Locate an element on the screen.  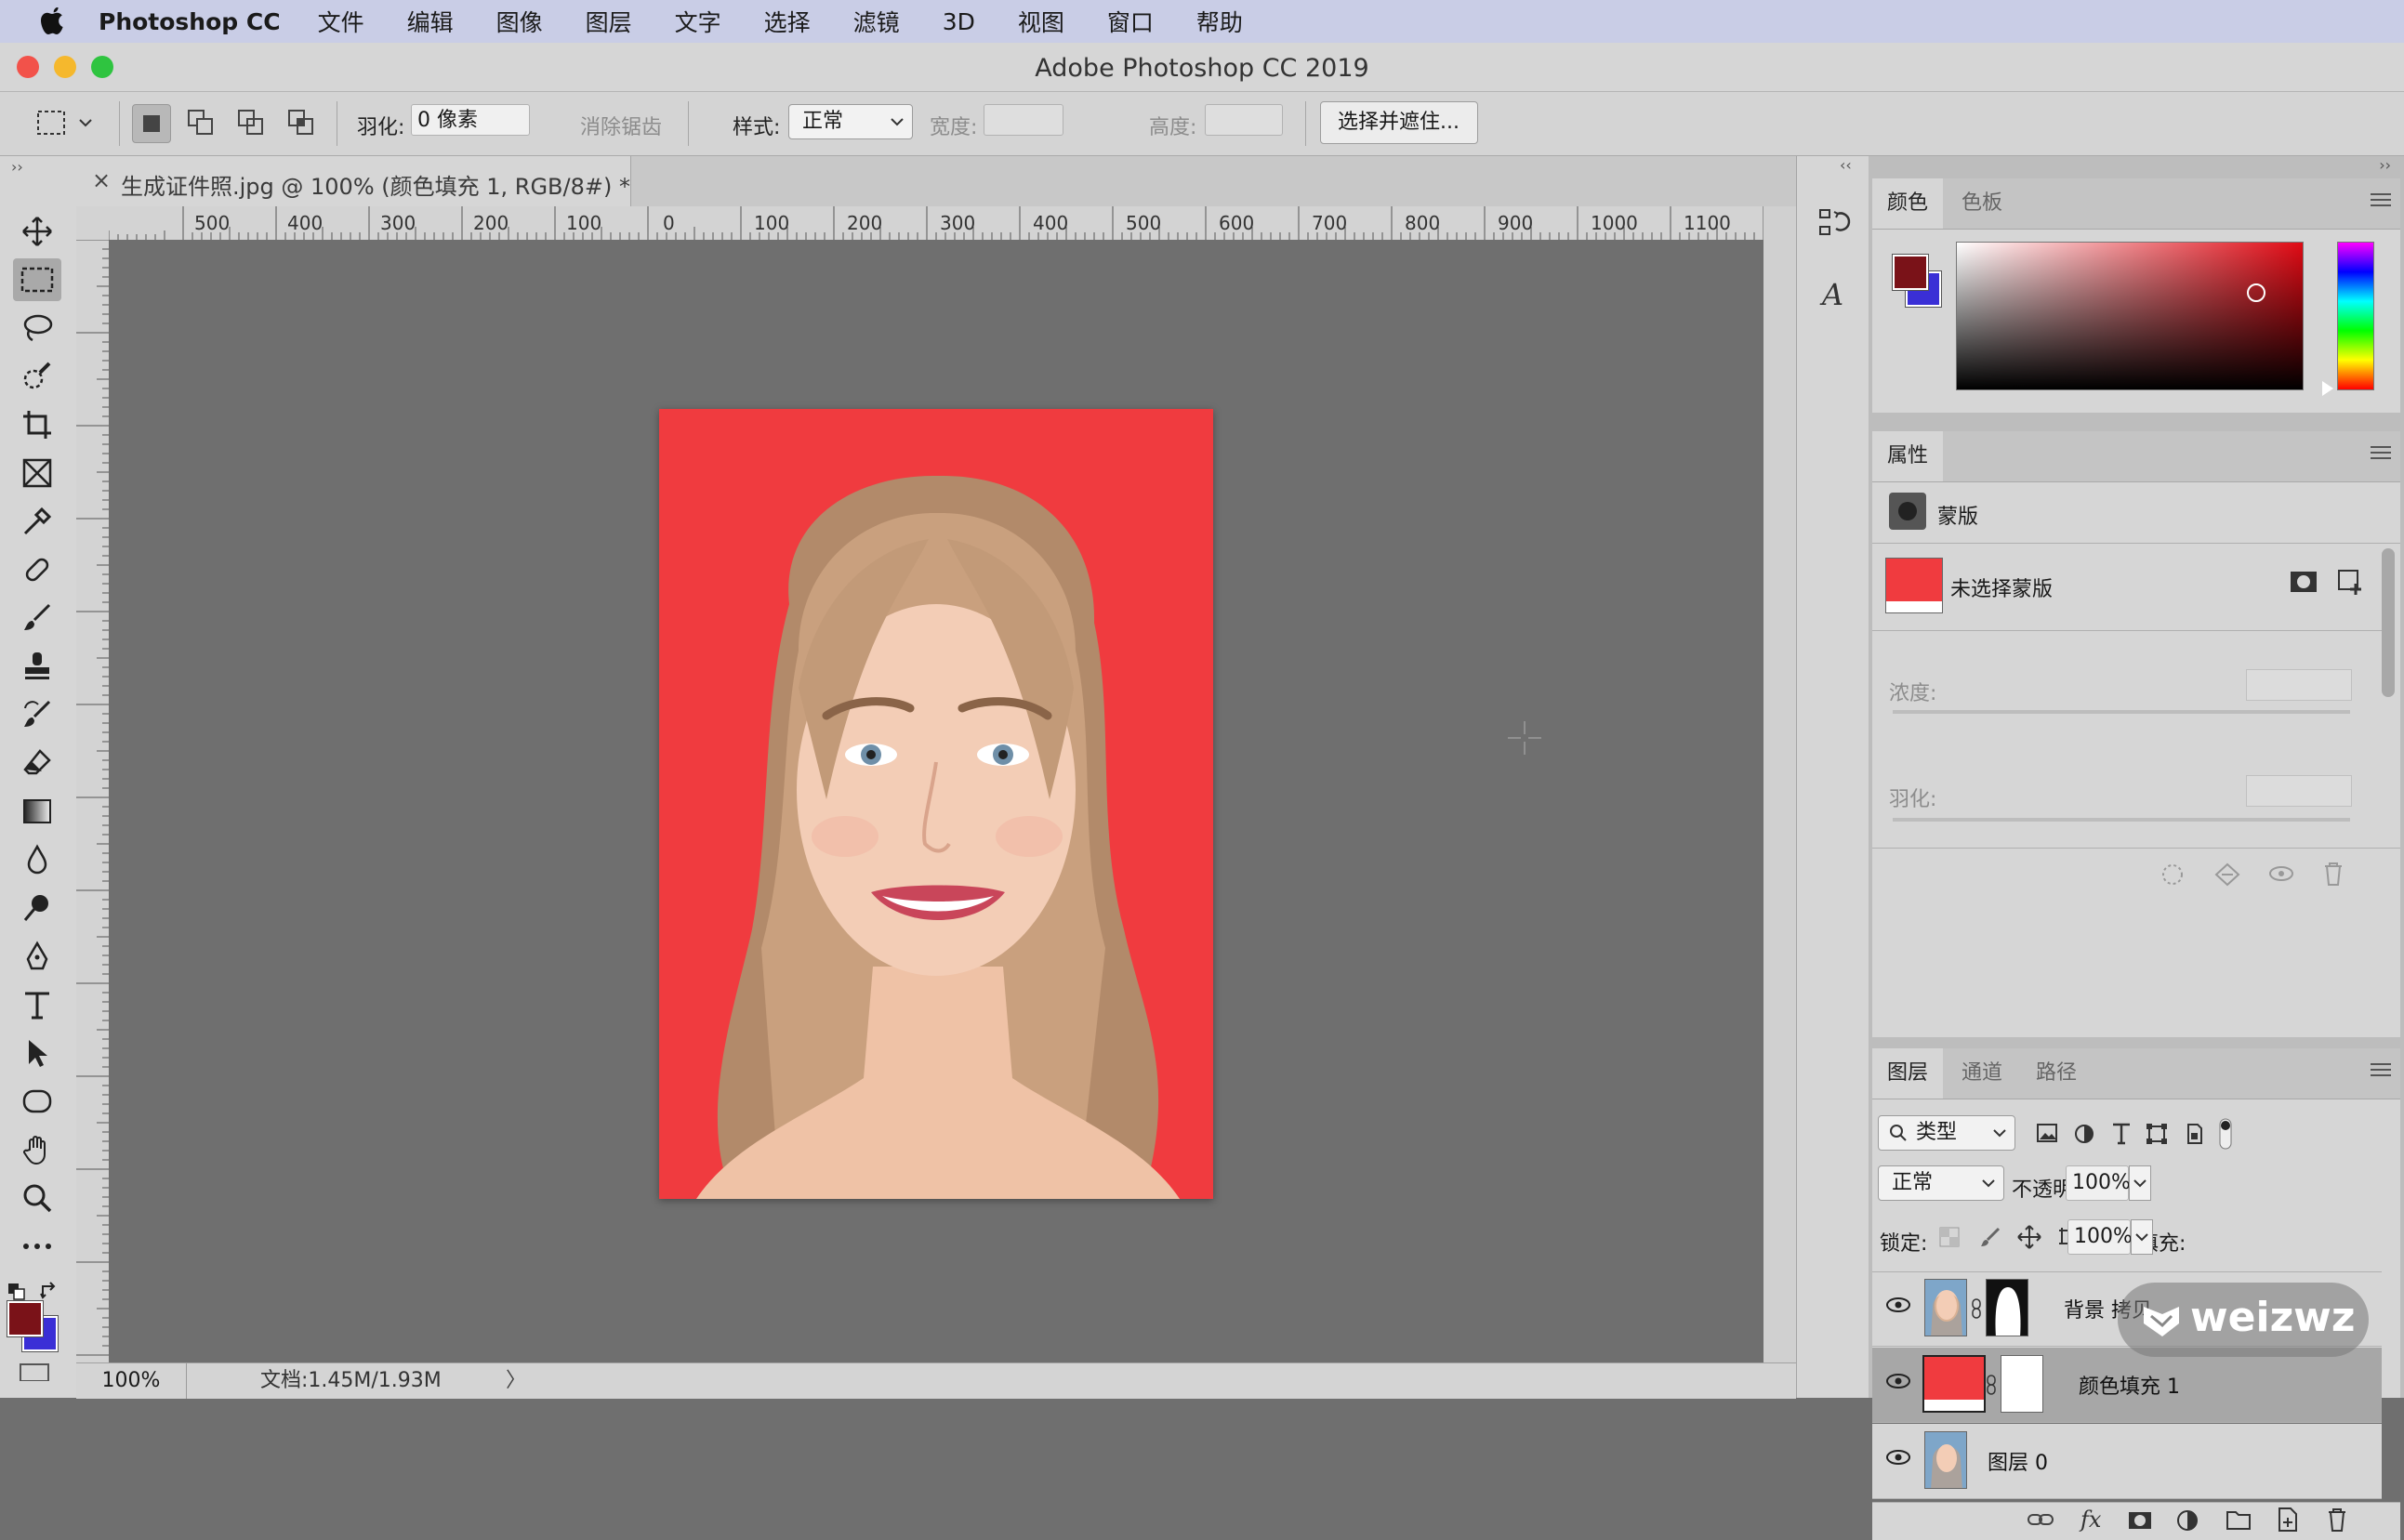
new-layer-icon is located at coordinates (2288, 1523).